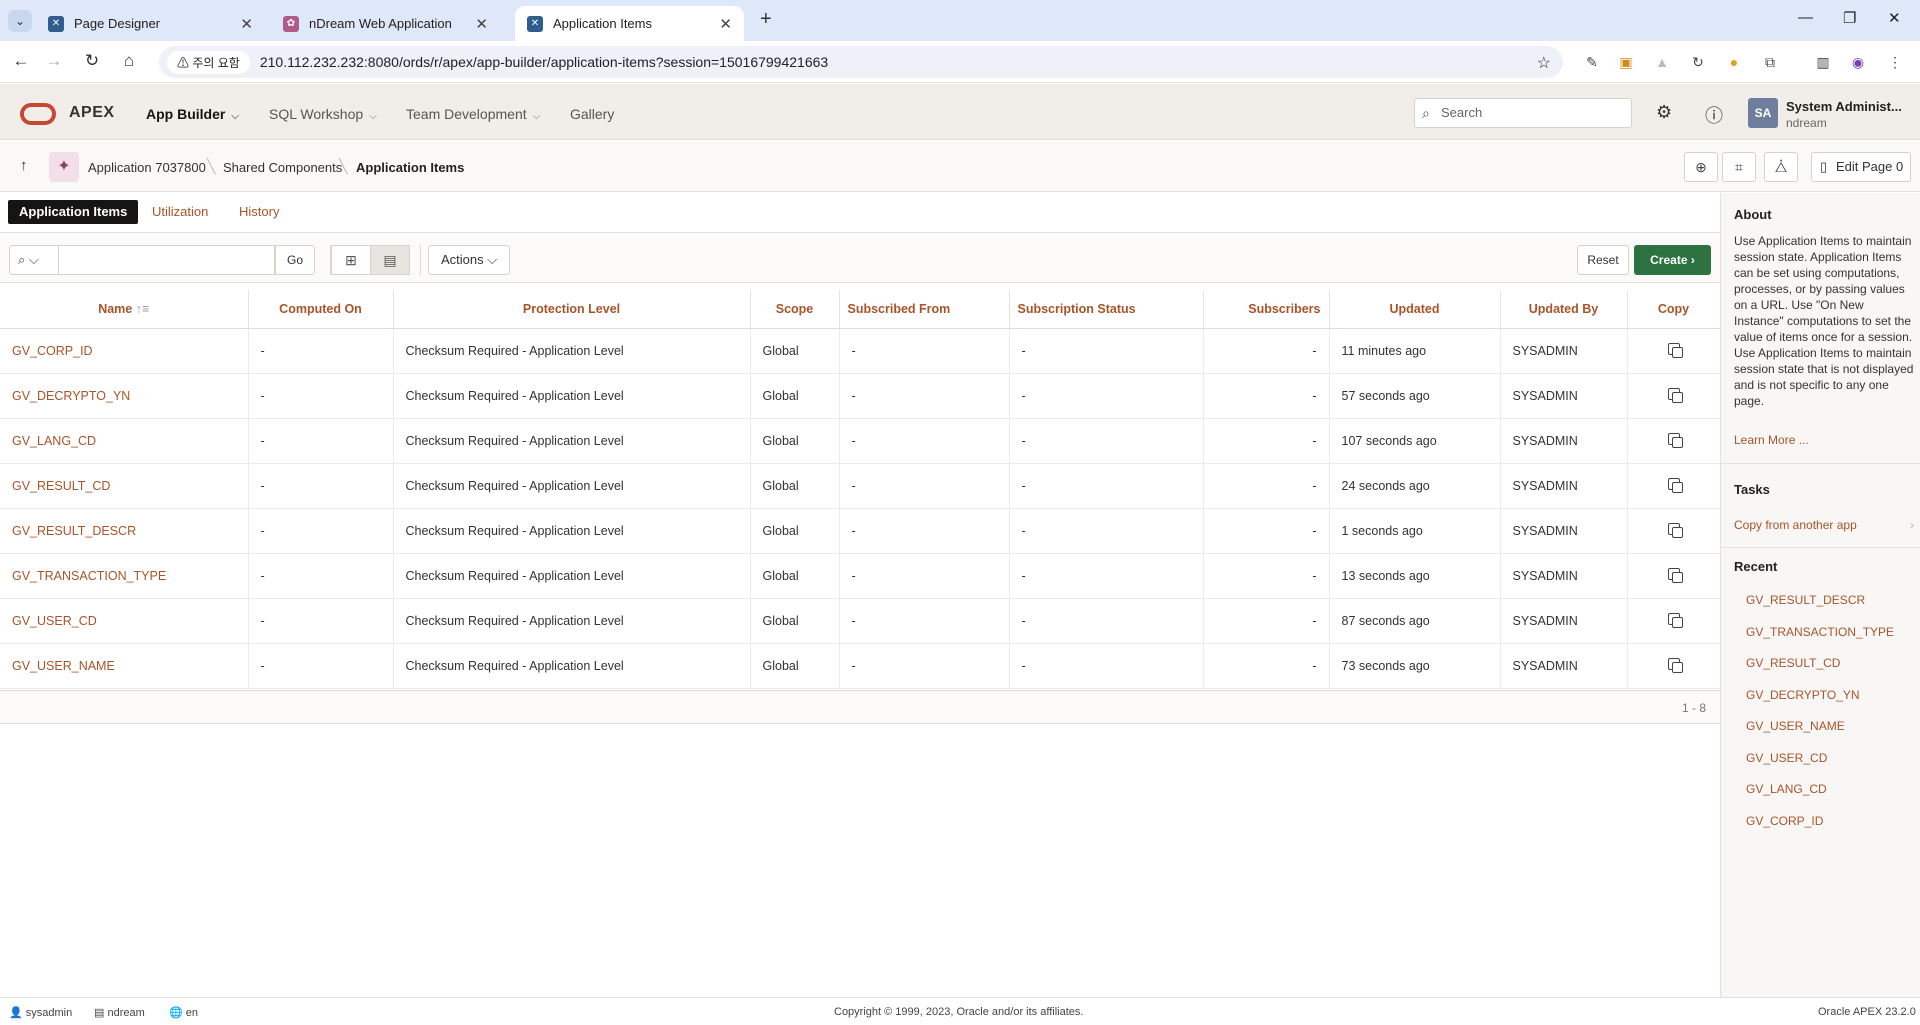 This screenshot has width=1920, height=1025. I want to click on footer-workspace: ▤ ndream, so click(119, 1012).